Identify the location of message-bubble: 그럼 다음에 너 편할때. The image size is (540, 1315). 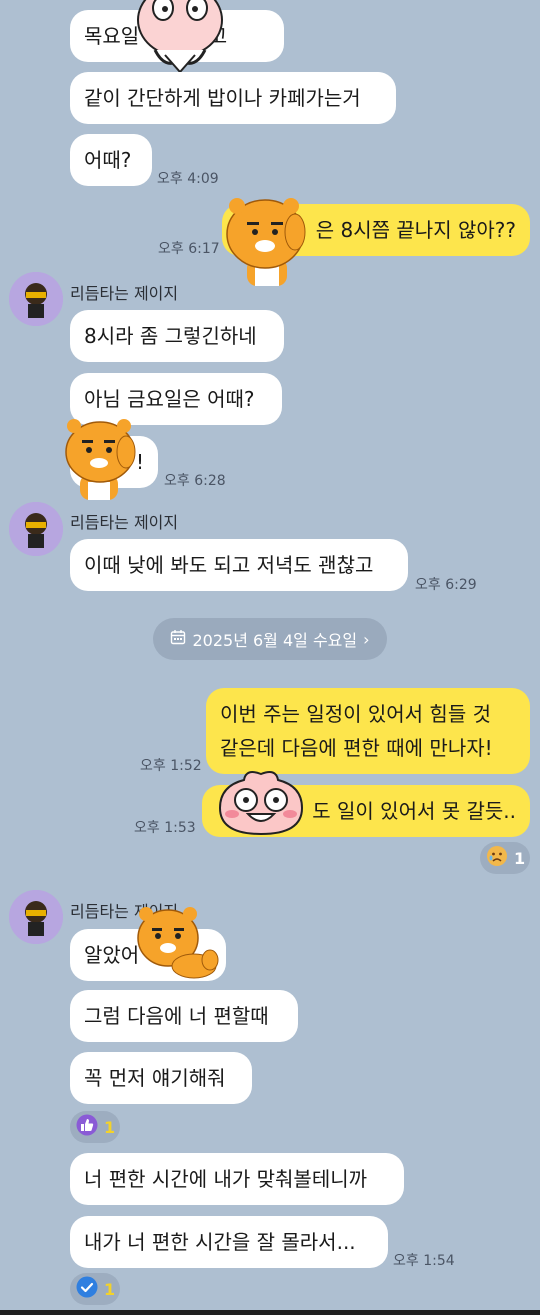
(184, 1016).